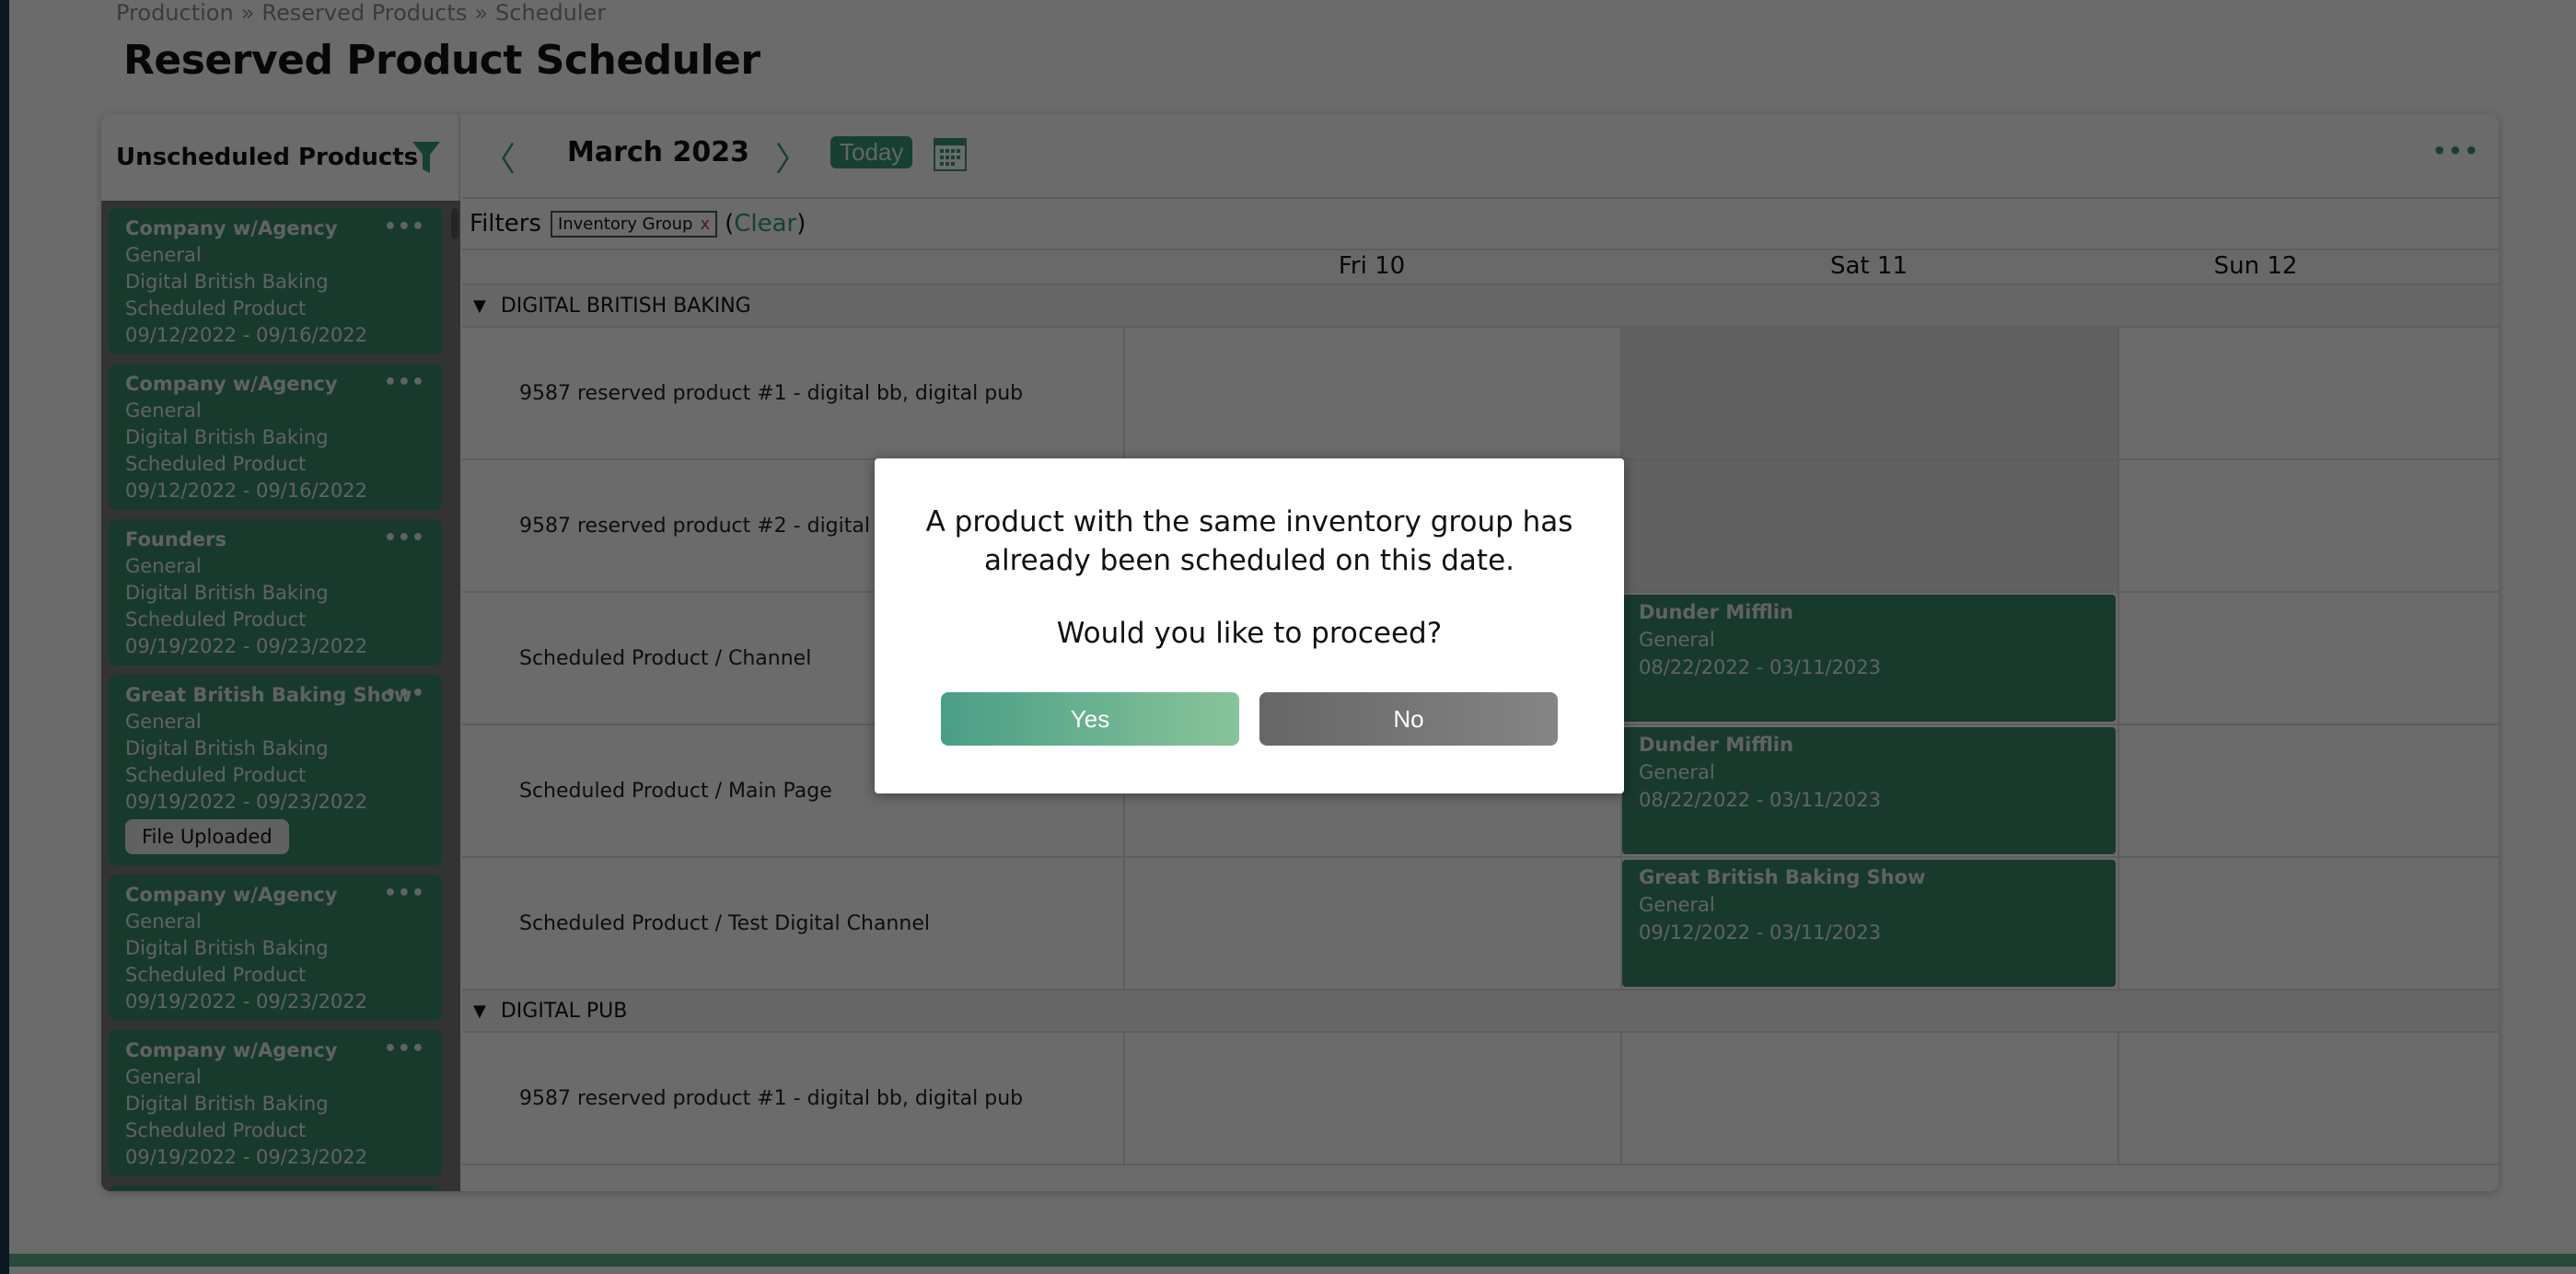 The width and height of the screenshot is (2576, 1274). Describe the element at coordinates (1090, 719) in the screenshot. I see `yes-button: Yes` at that location.